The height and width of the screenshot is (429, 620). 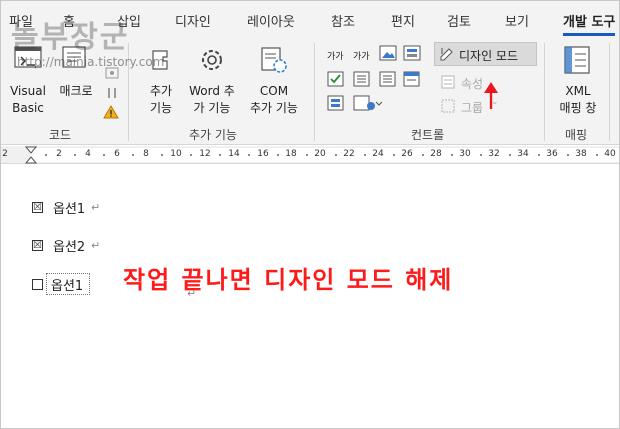 I want to click on ruler-tick-label: 36, so click(x=552, y=154).